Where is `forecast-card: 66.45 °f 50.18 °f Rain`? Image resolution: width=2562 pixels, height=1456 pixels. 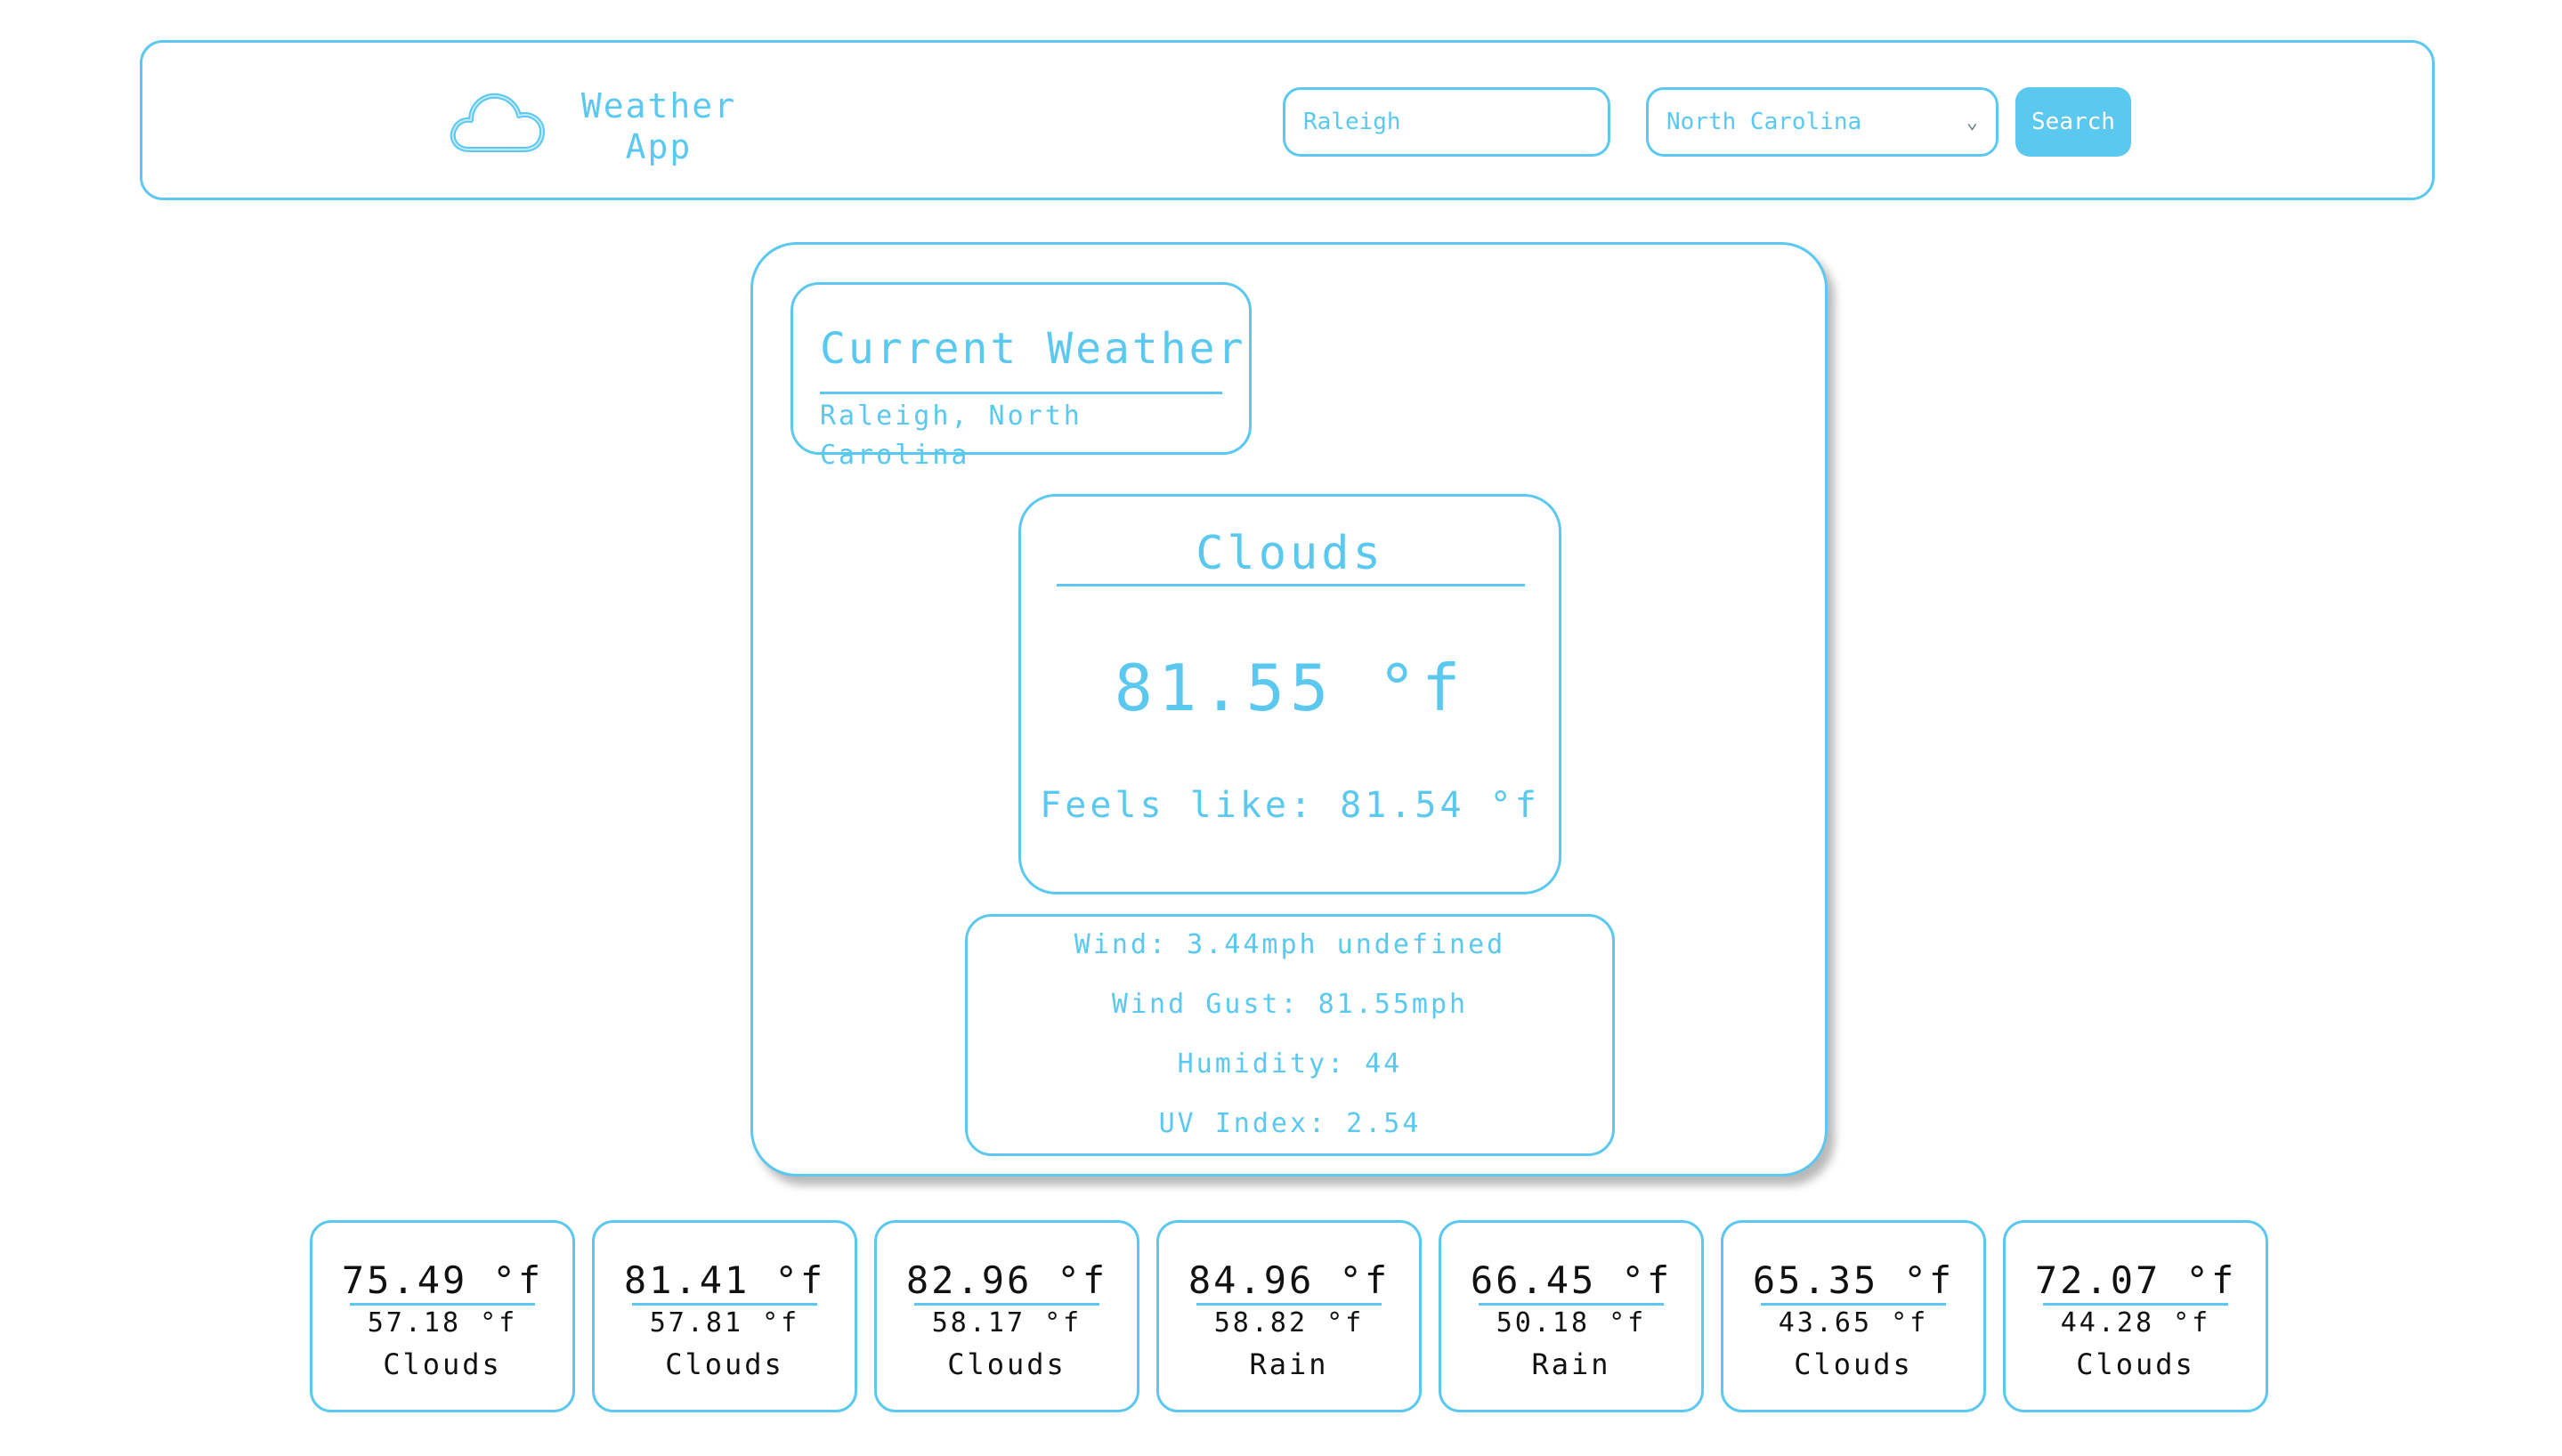
forecast-card: 66.45 °f 50.18 °f Rain is located at coordinates (1571, 1316).